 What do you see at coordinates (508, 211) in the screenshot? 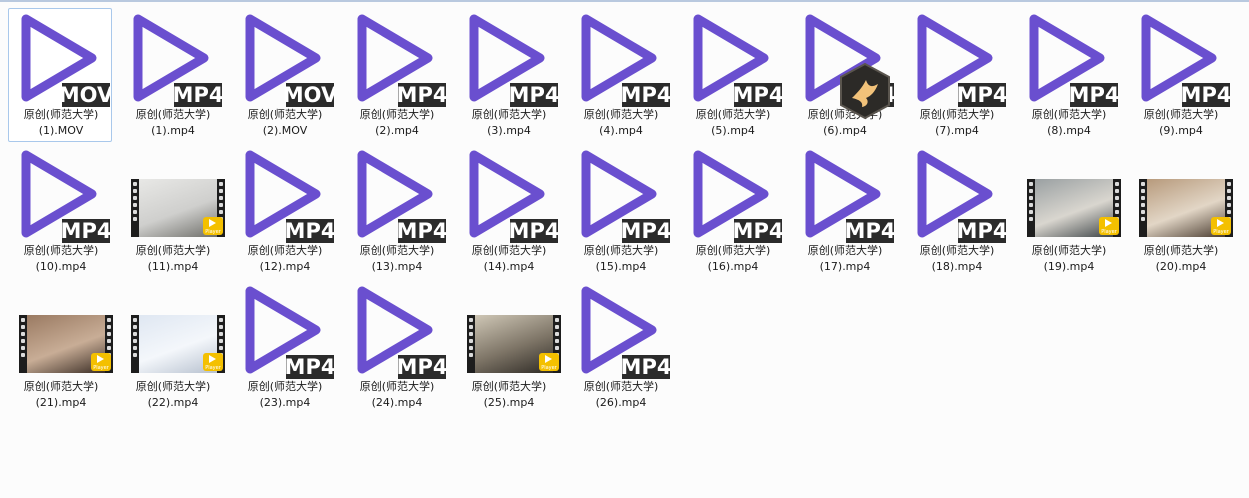
I see `file-item: MP4 原创(师范大学) (14).mp4` at bounding box center [508, 211].